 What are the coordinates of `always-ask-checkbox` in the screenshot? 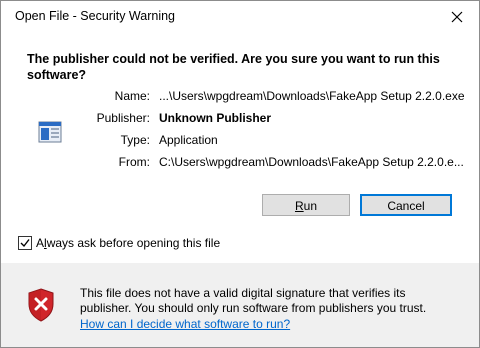 It's located at (25, 243).